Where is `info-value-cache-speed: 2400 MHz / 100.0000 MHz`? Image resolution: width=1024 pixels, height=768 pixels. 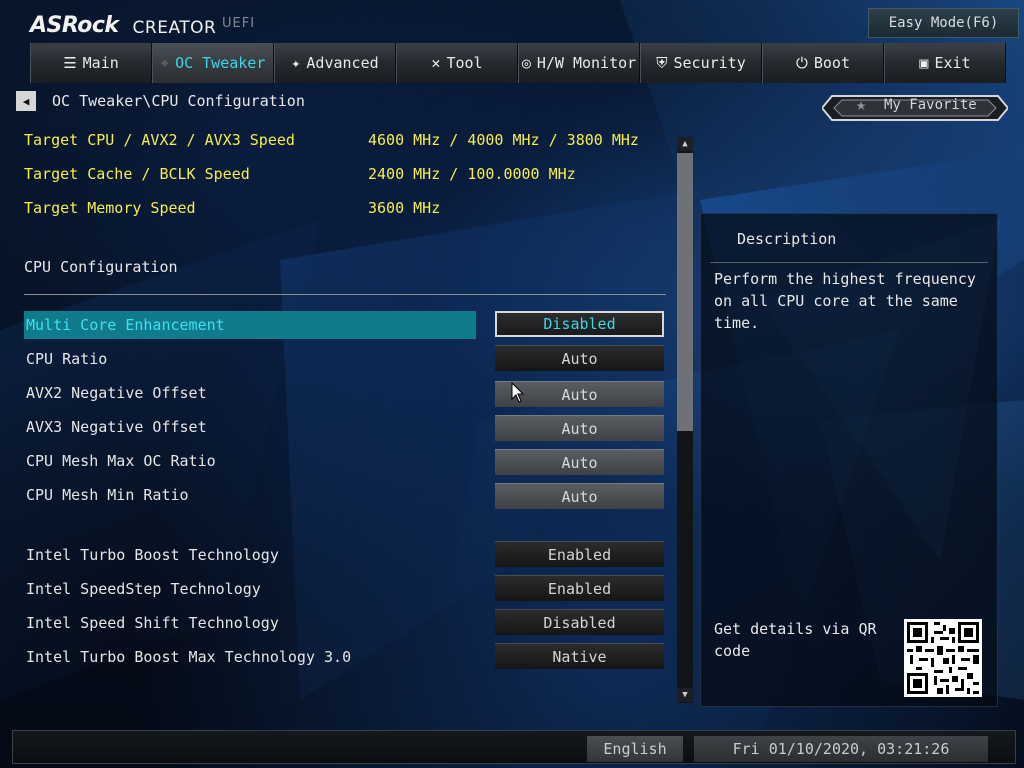
info-value-cache-speed: 2400 MHz / 100.0000 MHz is located at coordinates (472, 174).